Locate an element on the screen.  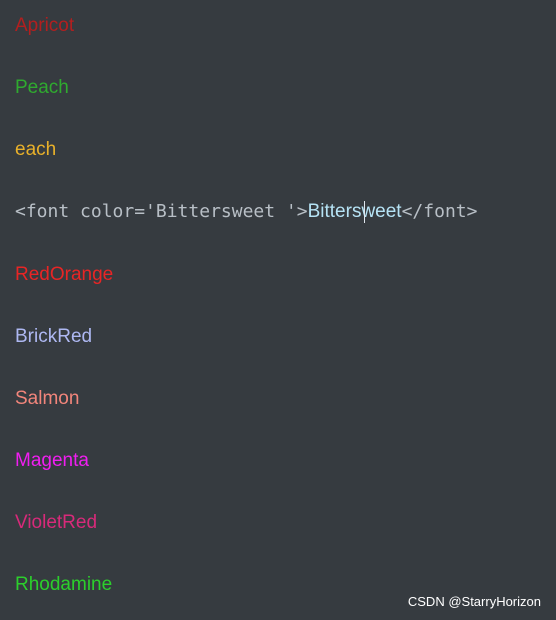
color-line-rhodamine: Rhodamine is located at coordinates (64, 584).